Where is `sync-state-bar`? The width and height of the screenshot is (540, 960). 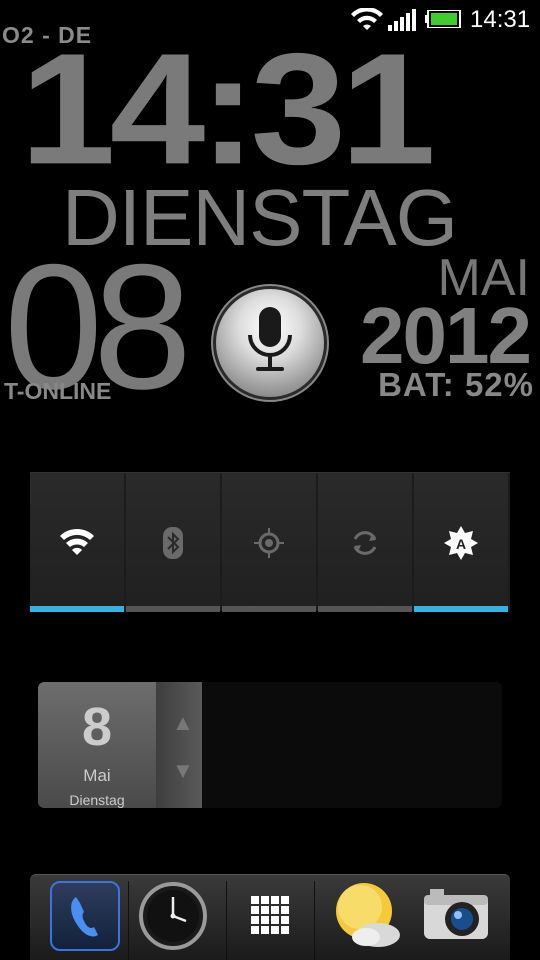 sync-state-bar is located at coordinates (365, 609).